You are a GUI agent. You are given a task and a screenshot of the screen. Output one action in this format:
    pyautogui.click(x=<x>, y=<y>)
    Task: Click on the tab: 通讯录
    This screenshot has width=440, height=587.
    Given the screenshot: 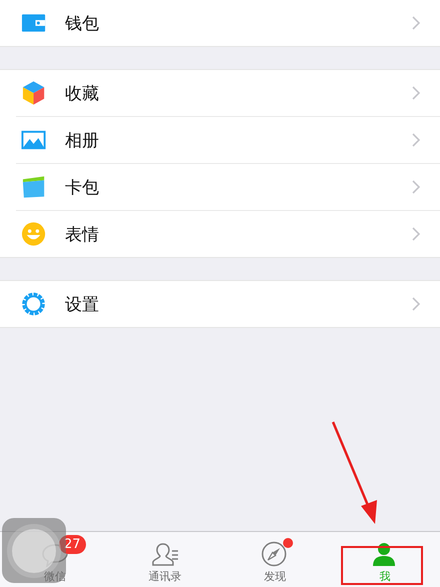 What is the action you would take?
    pyautogui.click(x=165, y=559)
    